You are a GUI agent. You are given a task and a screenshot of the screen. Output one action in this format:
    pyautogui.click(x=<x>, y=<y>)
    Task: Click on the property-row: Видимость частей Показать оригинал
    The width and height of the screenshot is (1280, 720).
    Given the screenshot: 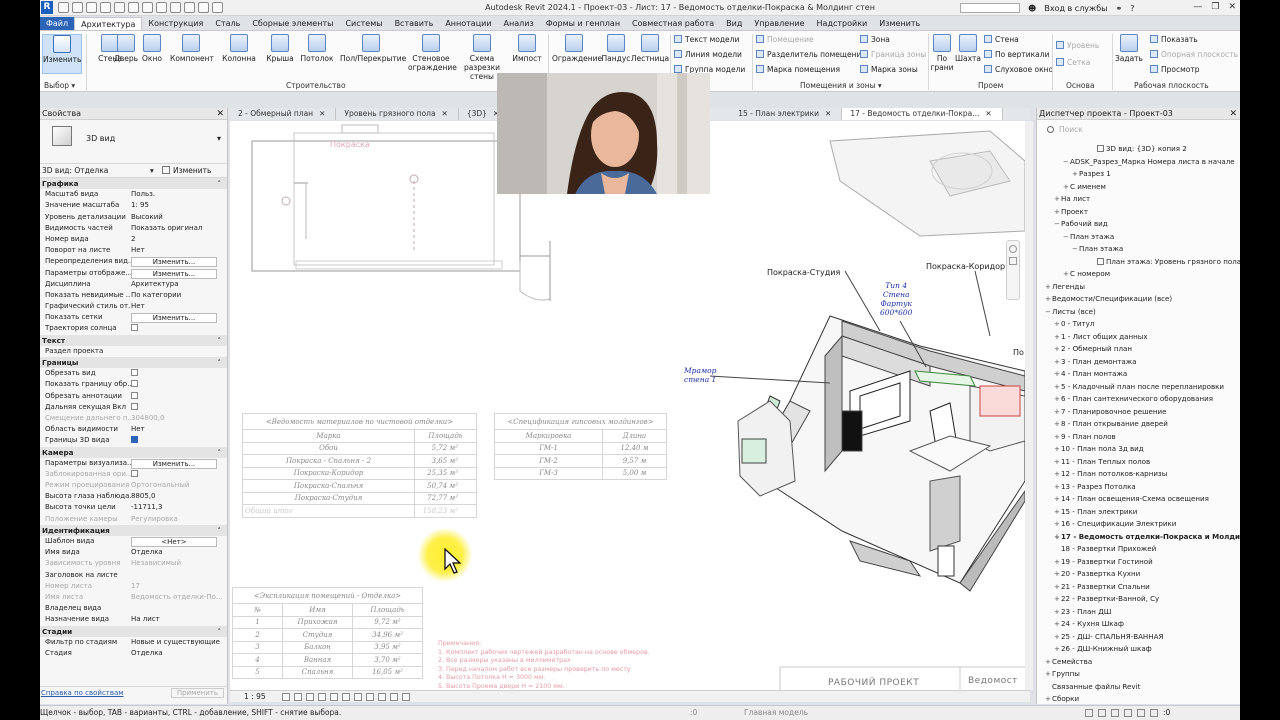 What is the action you would take?
    pyautogui.click(x=133, y=228)
    